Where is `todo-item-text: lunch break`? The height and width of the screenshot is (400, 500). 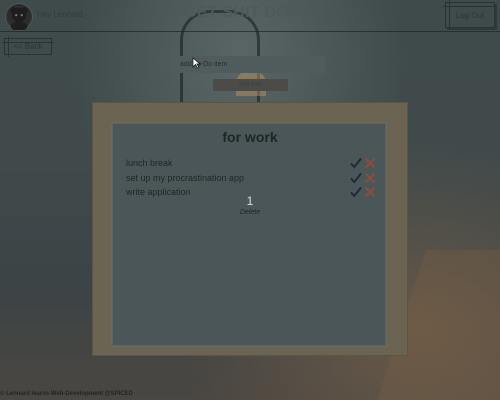
todo-item-text: lunch break is located at coordinates (149, 163).